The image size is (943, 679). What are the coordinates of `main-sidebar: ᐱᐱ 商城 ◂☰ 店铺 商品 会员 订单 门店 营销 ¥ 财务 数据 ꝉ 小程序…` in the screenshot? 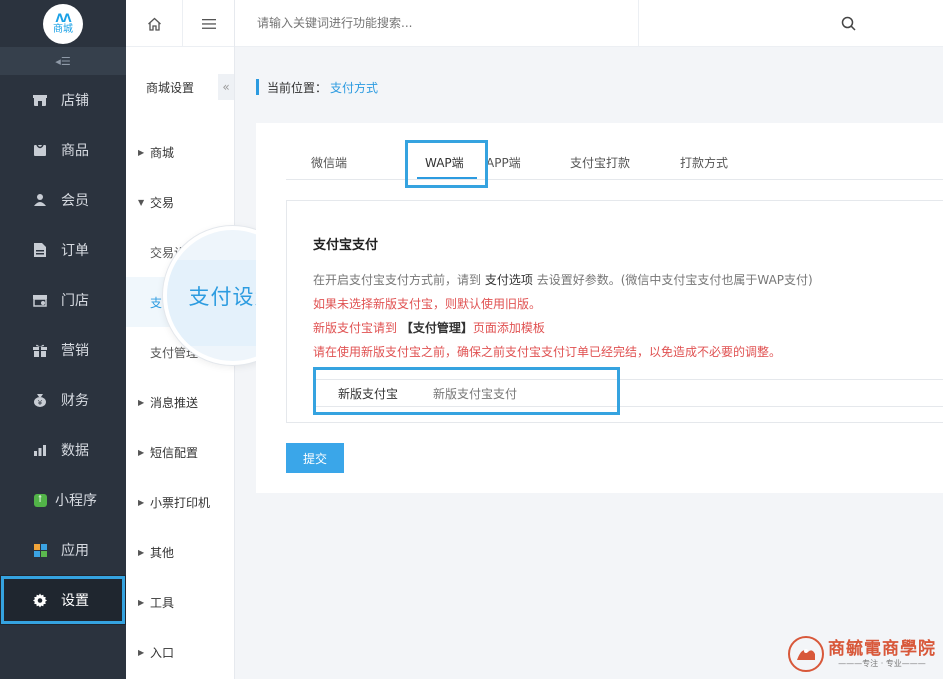 It's located at (63, 339).